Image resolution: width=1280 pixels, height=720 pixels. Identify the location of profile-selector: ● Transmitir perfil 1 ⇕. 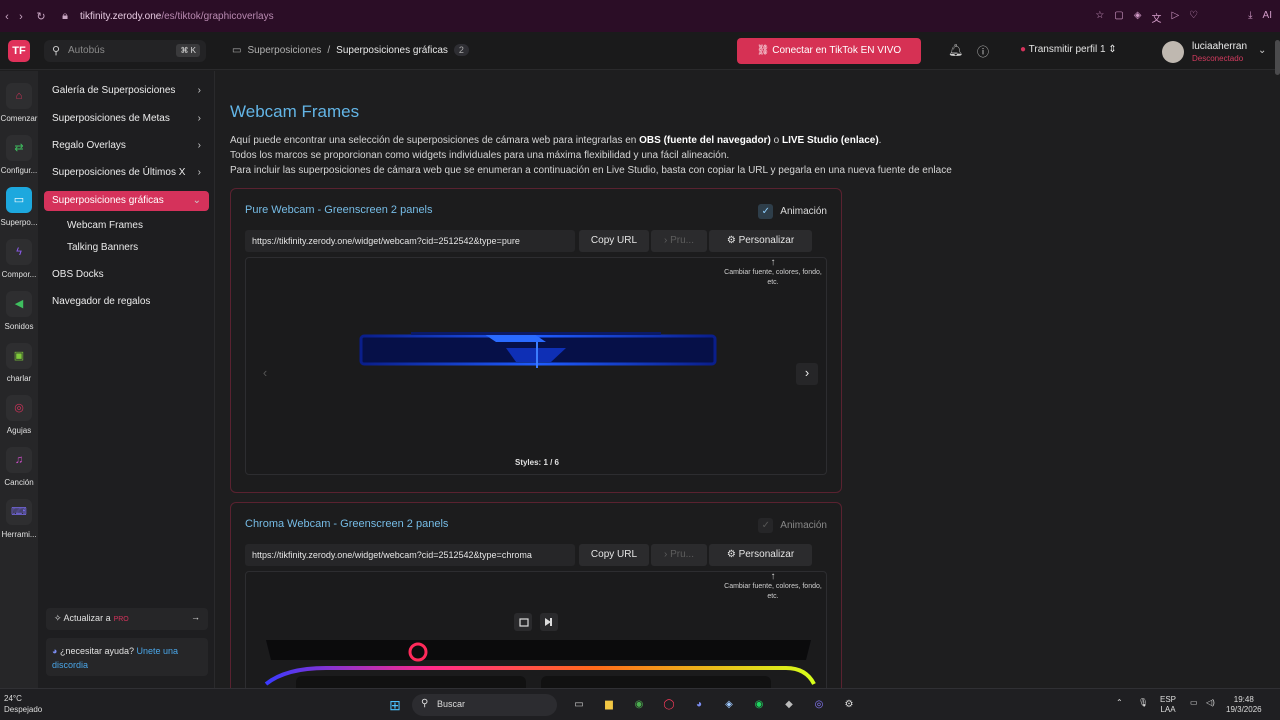
(1068, 49).